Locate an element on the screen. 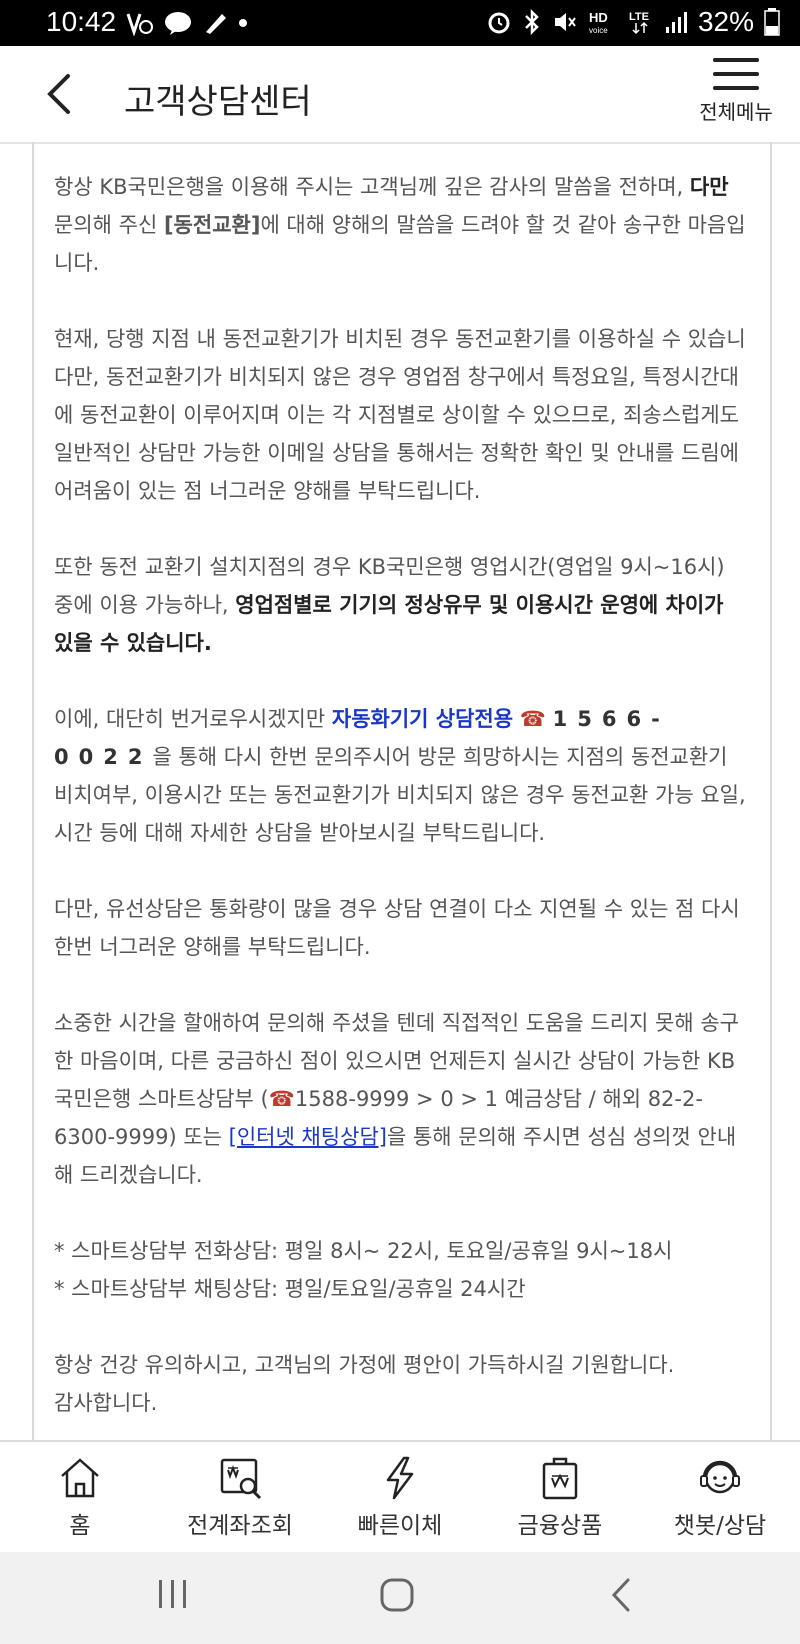 The width and height of the screenshot is (800, 1644). system-navigation is located at coordinates (400, 1598).